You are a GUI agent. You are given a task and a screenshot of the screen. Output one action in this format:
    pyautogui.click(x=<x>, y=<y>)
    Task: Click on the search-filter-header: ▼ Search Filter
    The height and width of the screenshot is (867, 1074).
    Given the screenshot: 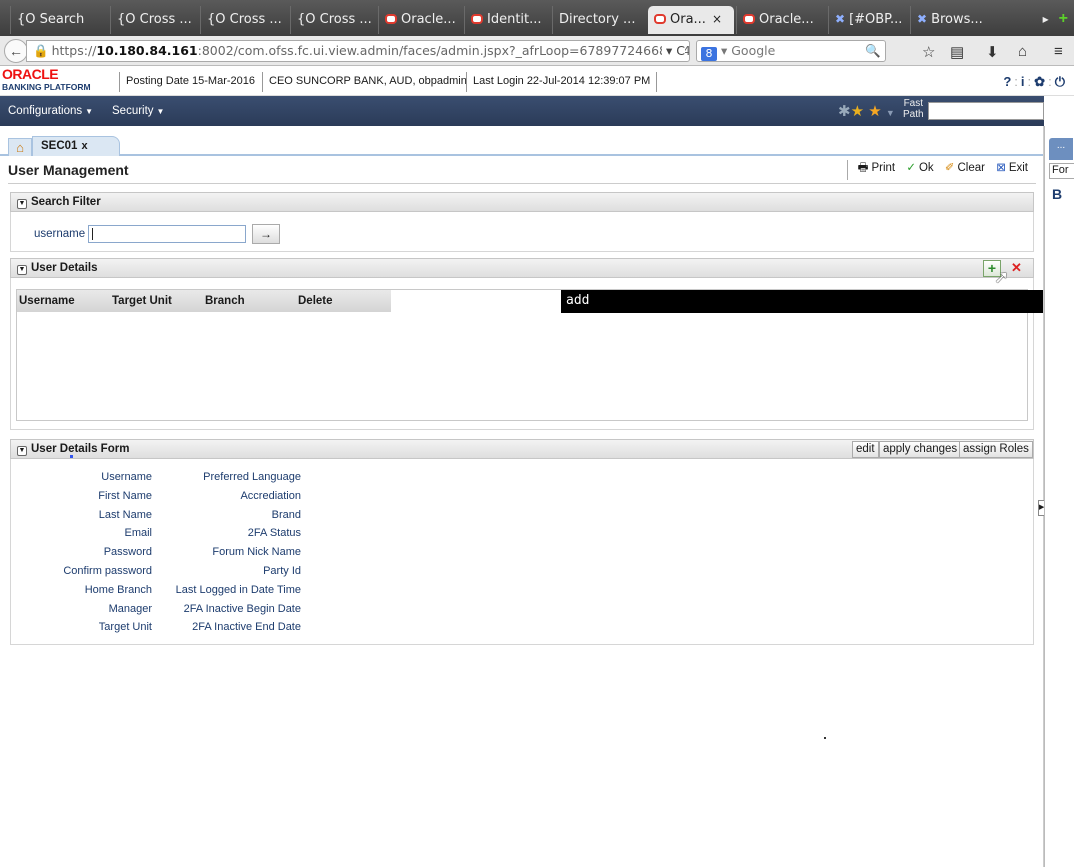 What is the action you would take?
    pyautogui.click(x=522, y=202)
    